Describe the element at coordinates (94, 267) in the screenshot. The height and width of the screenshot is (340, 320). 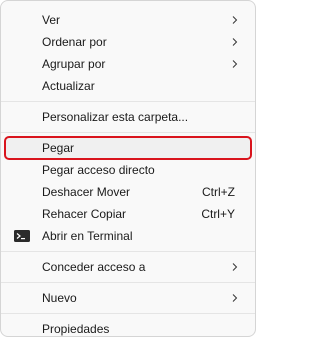
I see `menu-item-label: Conceder acceso a` at that location.